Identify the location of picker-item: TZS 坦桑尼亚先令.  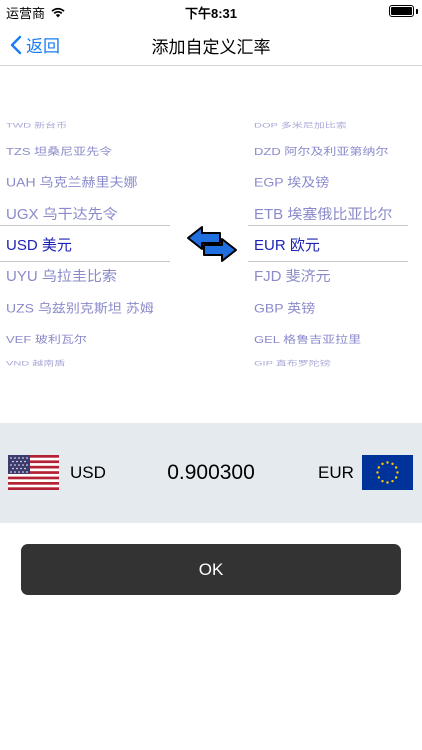
(59, 150).